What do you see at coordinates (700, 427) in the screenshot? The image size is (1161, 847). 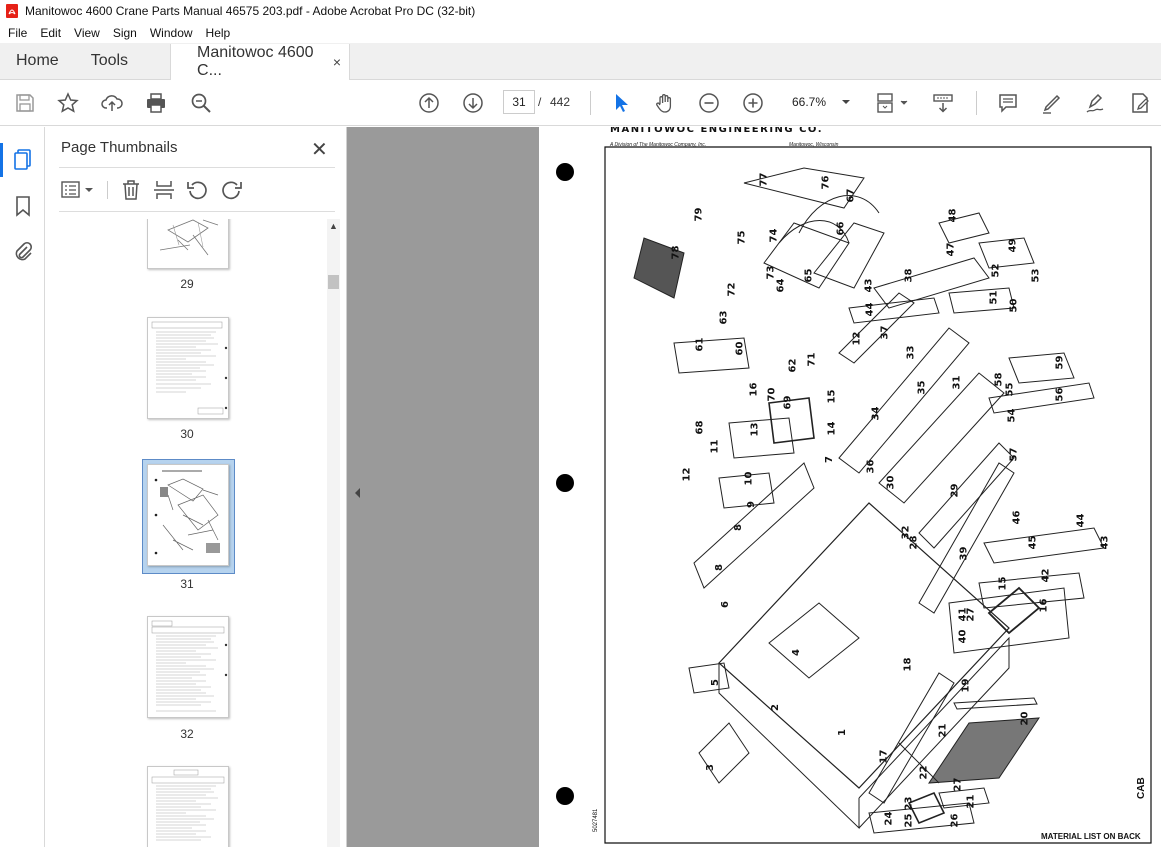 I see `part-label: 68` at bounding box center [700, 427].